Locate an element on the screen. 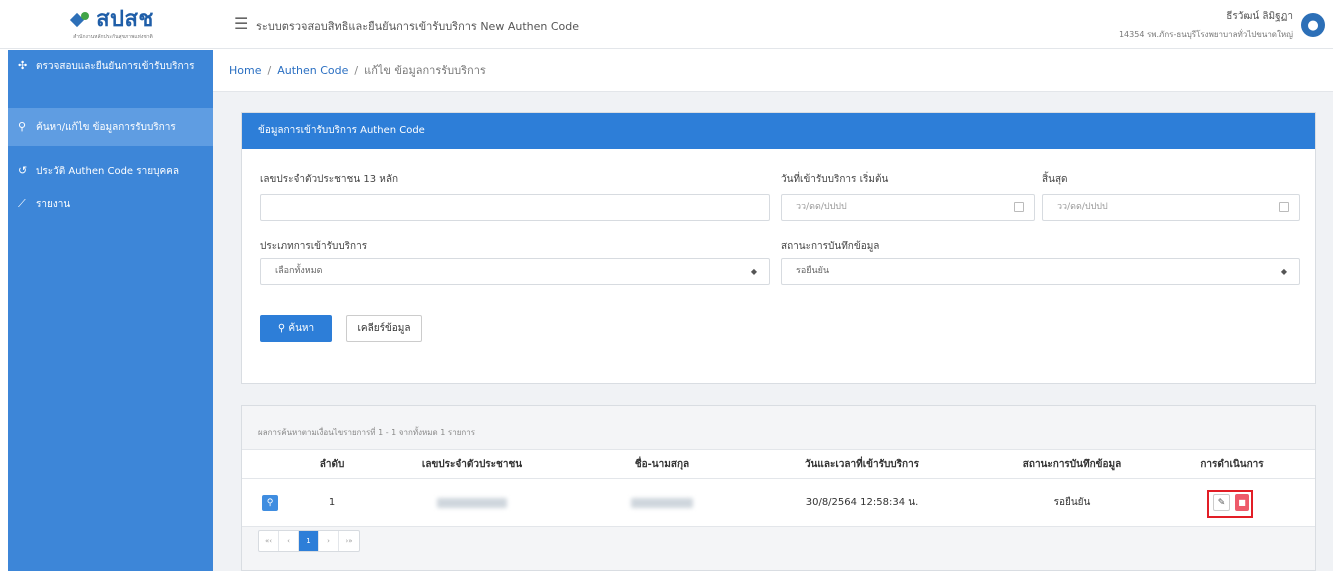 Image resolution: width=1333 pixels, height=571 pixels. sidebar-item-label: ประวัติ Authen Code รายบุคคล is located at coordinates (107, 171).